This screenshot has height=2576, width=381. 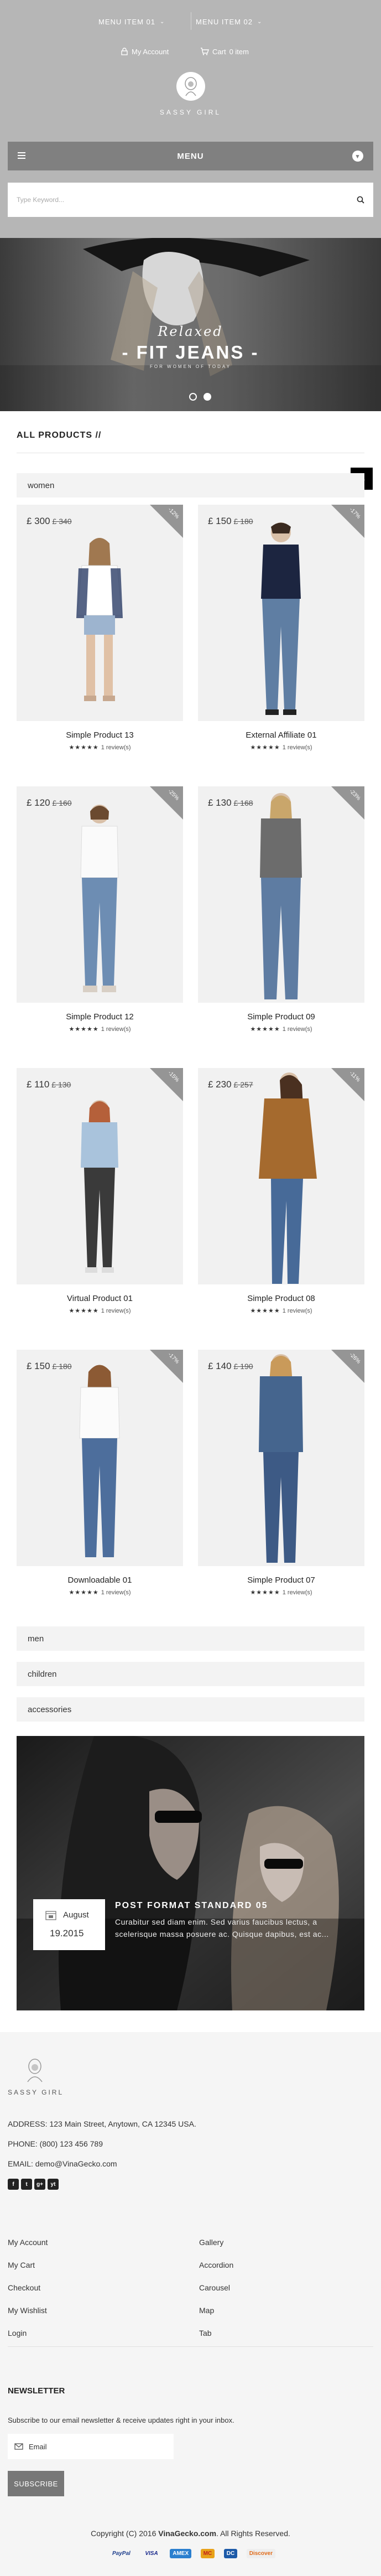 I want to click on footer-link-my-cart: My Cart, so click(x=21, y=2265).